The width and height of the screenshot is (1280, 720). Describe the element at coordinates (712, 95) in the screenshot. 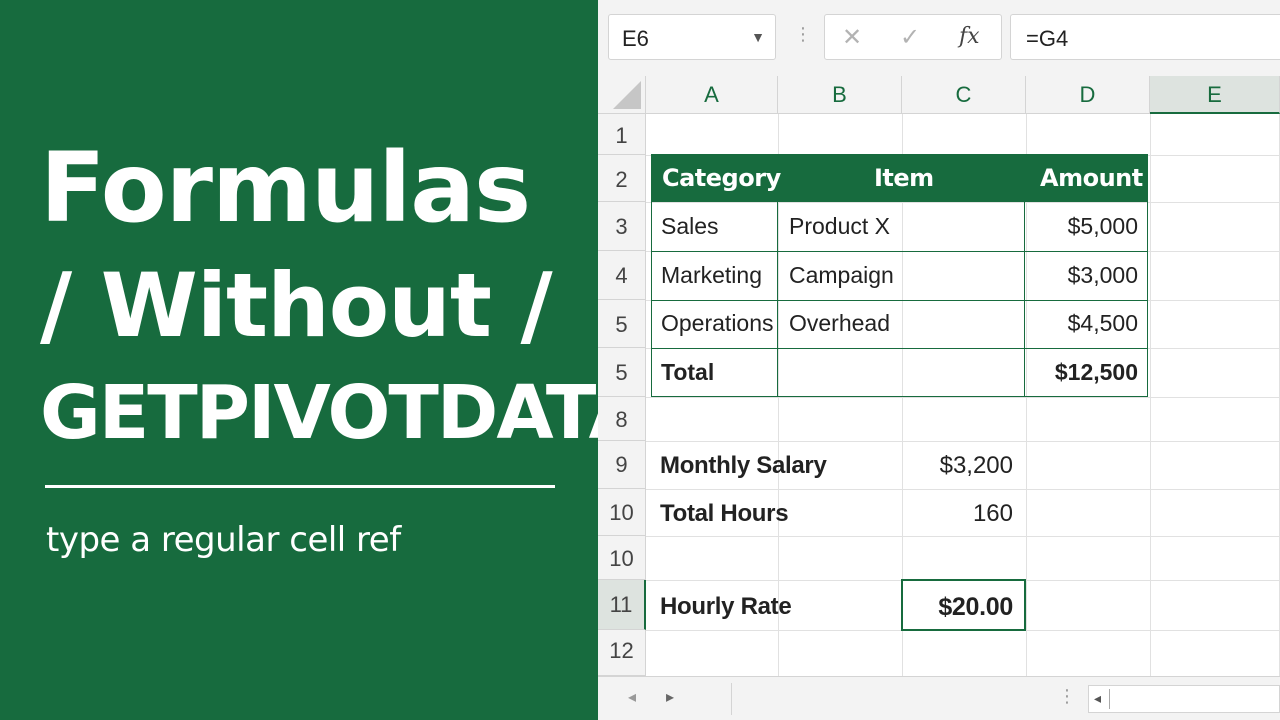

I see `column-header-a: A` at that location.